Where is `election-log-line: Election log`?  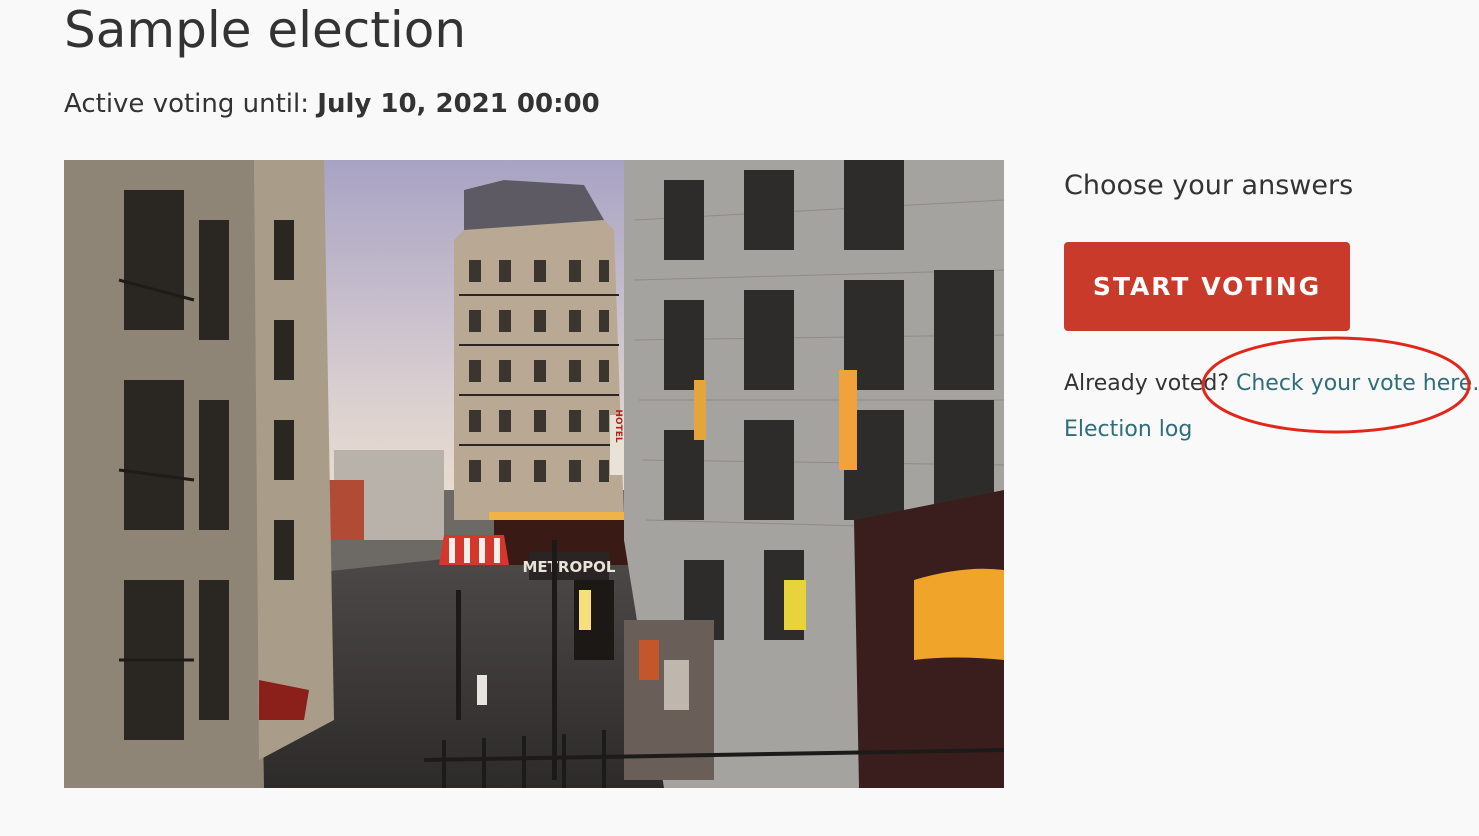 election-log-line: Election log is located at coordinates (1128, 430).